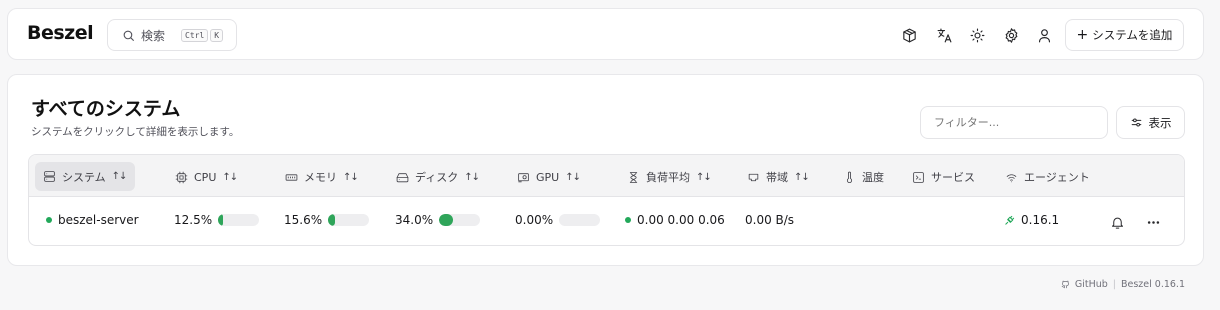 Image resolution: width=1220 pixels, height=310 pixels. I want to click on cpu-meter-fill, so click(221, 220).